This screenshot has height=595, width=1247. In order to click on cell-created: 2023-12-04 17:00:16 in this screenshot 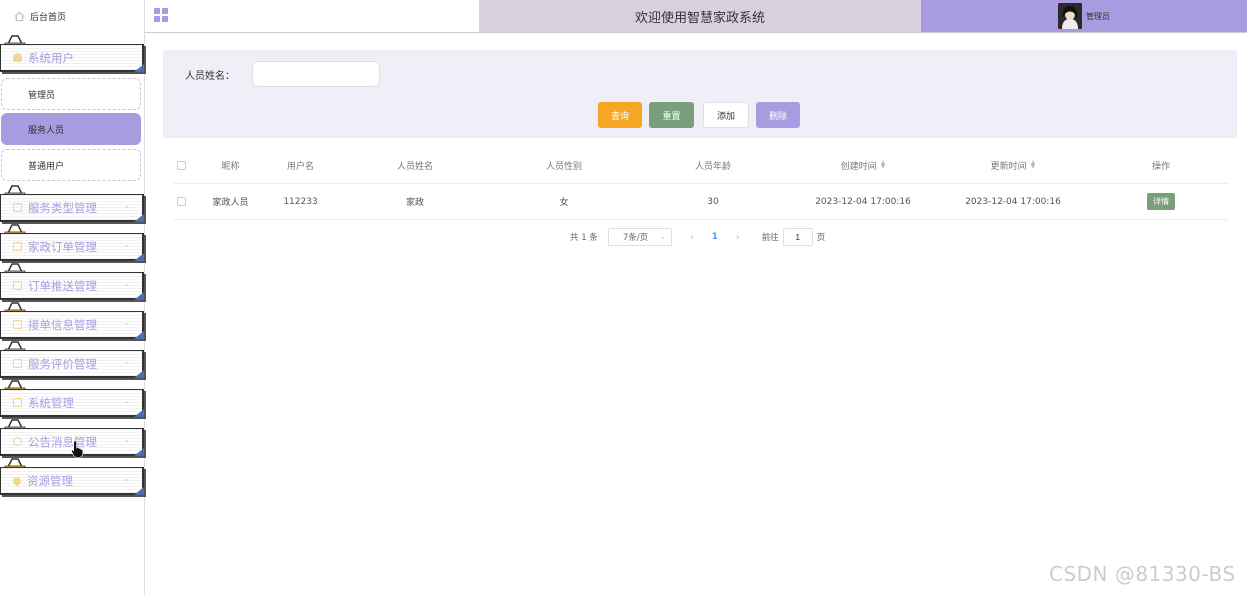, I will do `click(863, 201)`.